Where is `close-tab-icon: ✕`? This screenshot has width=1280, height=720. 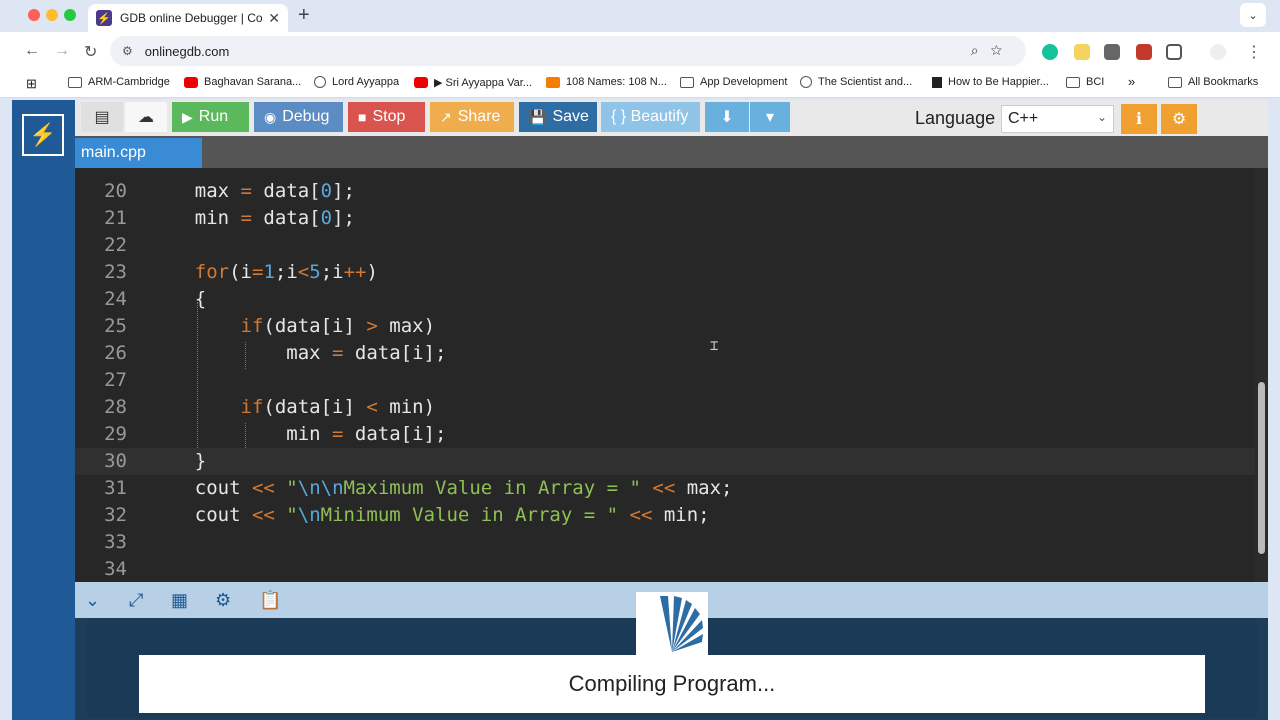 close-tab-icon: ✕ is located at coordinates (274, 18).